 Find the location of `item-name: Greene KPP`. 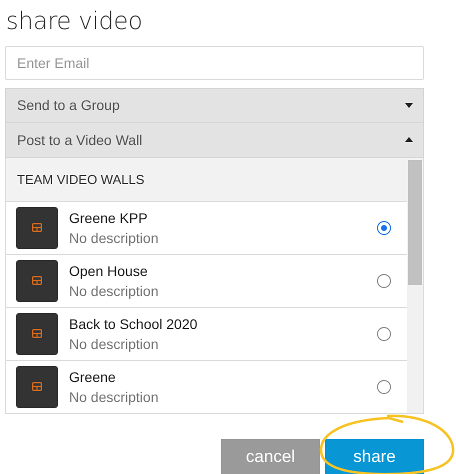

item-name: Greene KPP is located at coordinates (109, 218).